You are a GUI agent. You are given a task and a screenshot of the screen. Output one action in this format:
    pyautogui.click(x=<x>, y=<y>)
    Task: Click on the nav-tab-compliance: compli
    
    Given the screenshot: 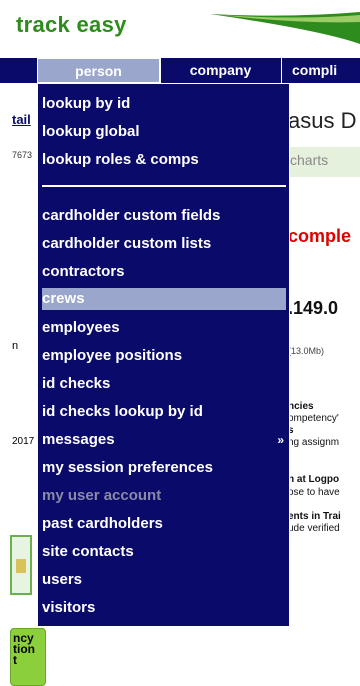 What is the action you would take?
    pyautogui.click(x=320, y=70)
    